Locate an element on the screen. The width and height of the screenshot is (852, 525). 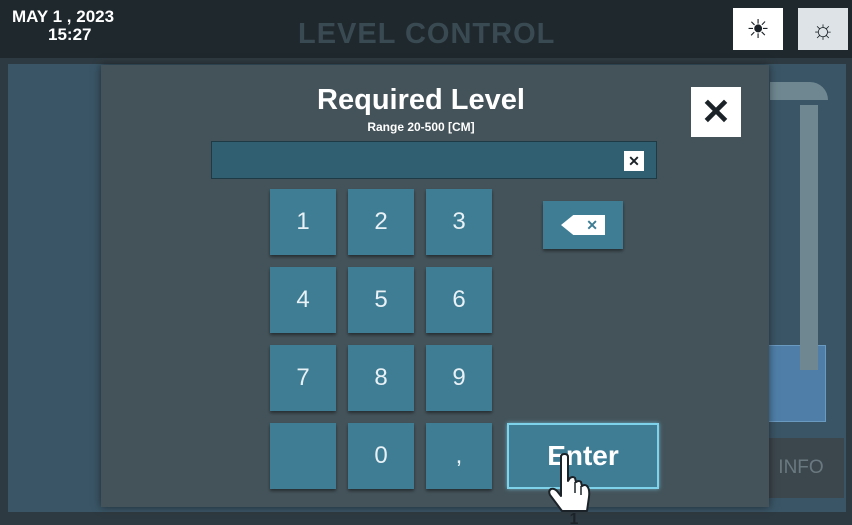
clear-input-button: ✕ is located at coordinates (634, 161).